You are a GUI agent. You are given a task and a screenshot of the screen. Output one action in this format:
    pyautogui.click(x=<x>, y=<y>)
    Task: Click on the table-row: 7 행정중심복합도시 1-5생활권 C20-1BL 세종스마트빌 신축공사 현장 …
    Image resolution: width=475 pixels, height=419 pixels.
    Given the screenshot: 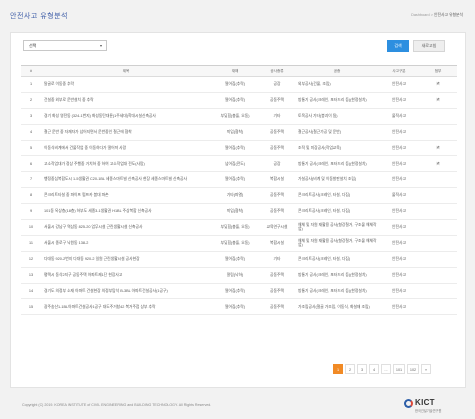 What is the action you would take?
    pyautogui.click(x=239, y=180)
    